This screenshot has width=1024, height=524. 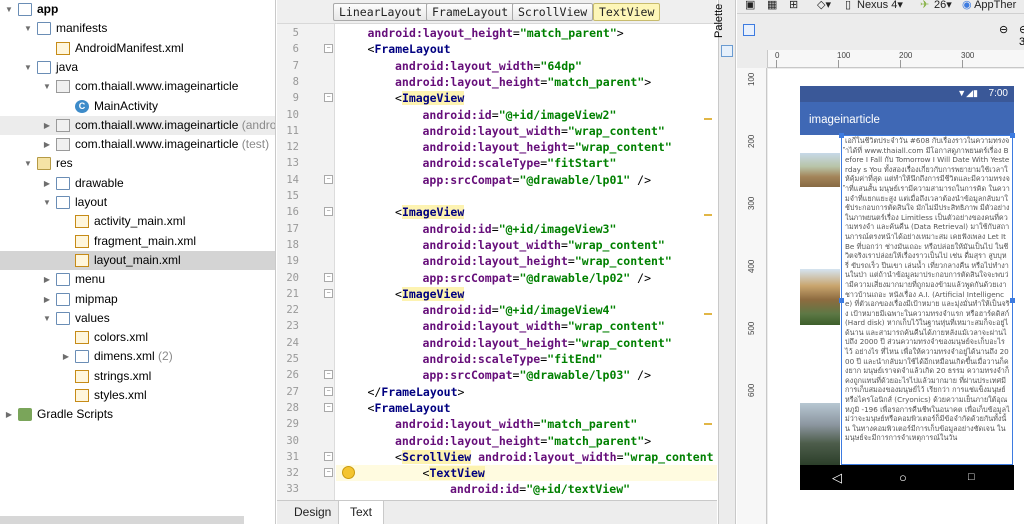 I want to click on tree-item: ▶ drawable, so click(x=137, y=183).